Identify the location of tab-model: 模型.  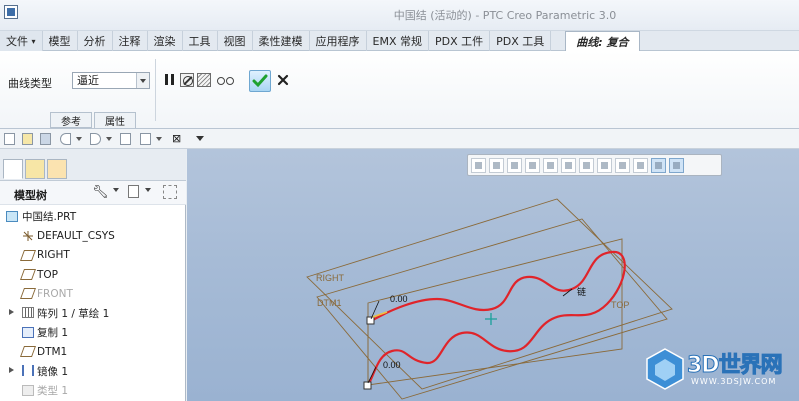
(60, 41).